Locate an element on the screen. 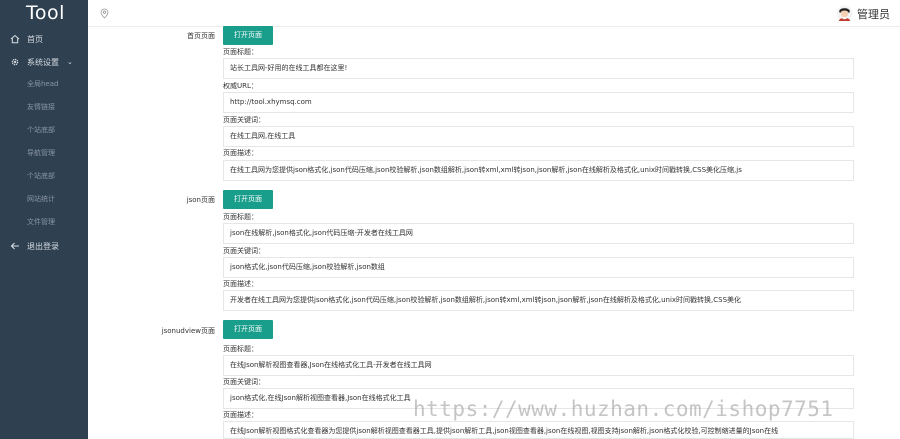 The image size is (900, 439). sidebar-item-label: 退出登录 is located at coordinates (43, 246).